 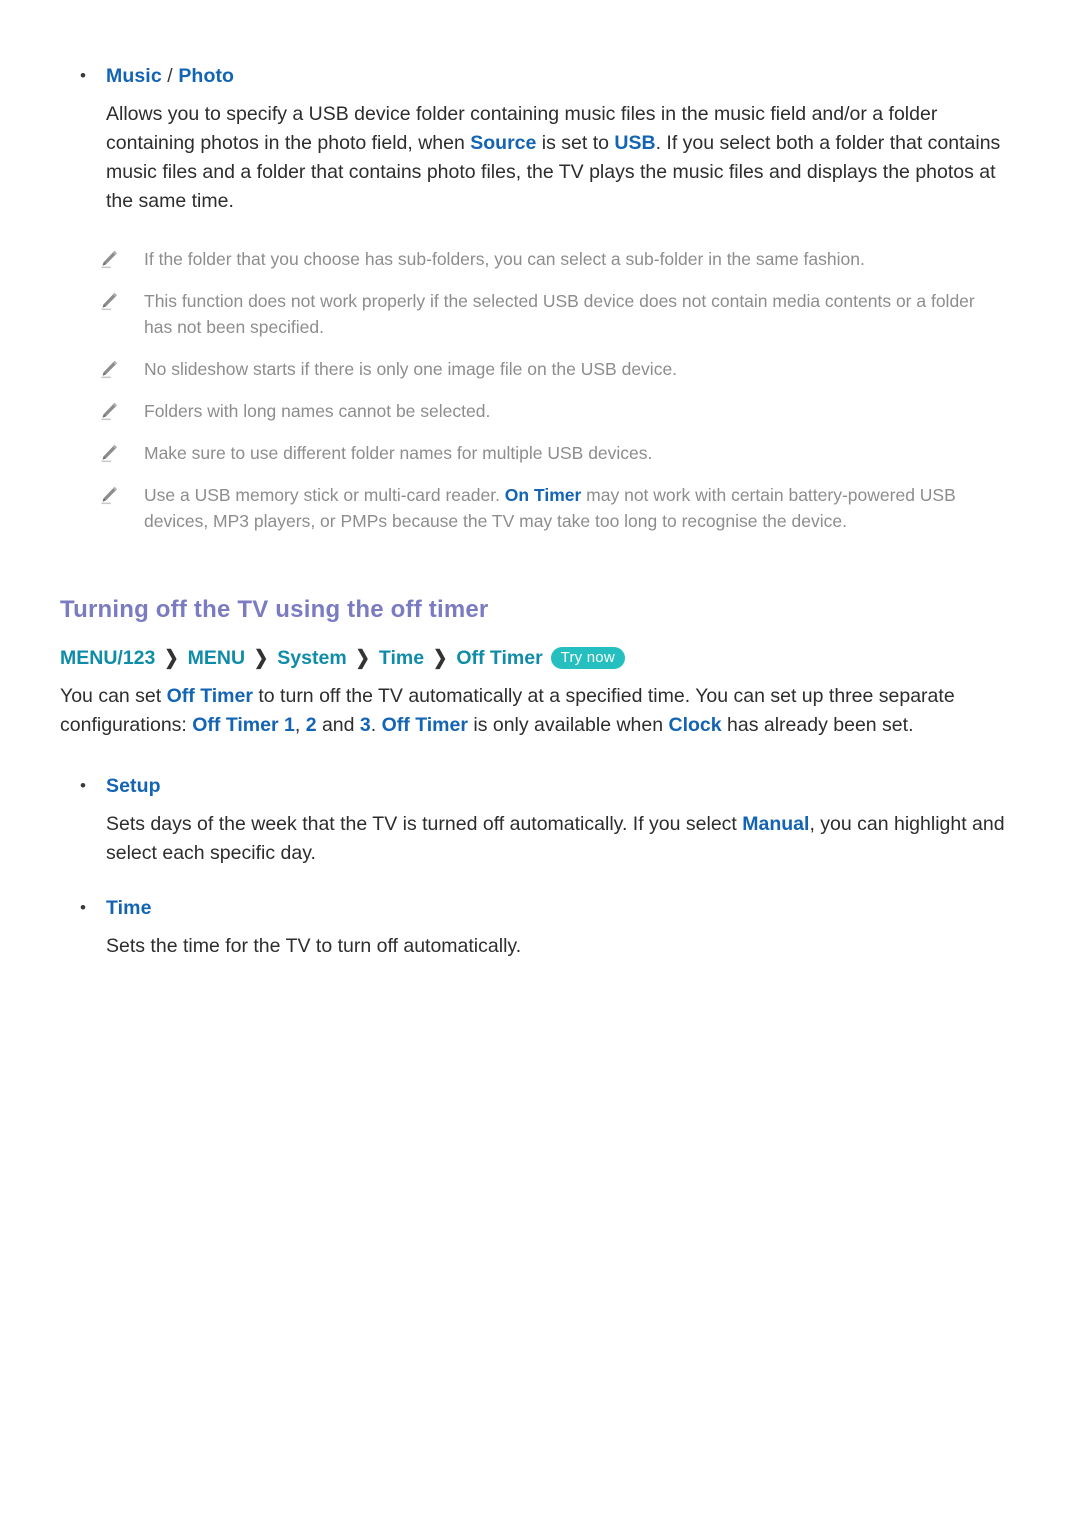 I want to click on term-off-timer-repeat: Off Timer, so click(x=424, y=725).